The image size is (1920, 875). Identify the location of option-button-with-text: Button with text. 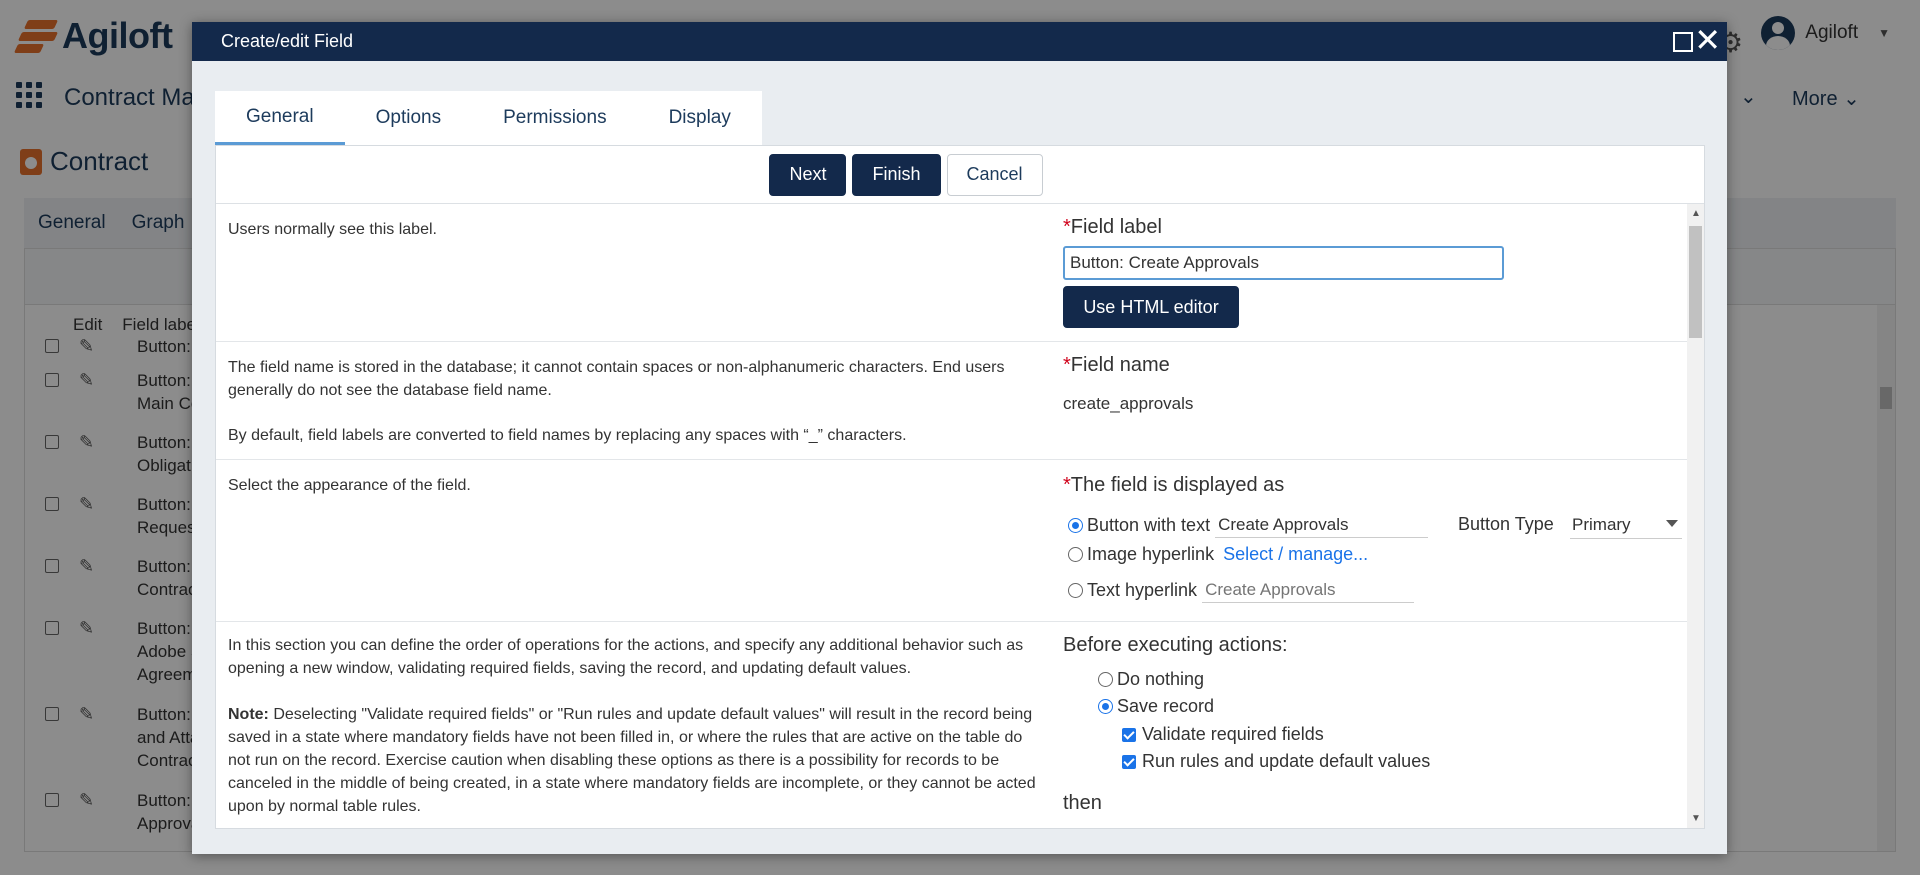
(1248, 525).